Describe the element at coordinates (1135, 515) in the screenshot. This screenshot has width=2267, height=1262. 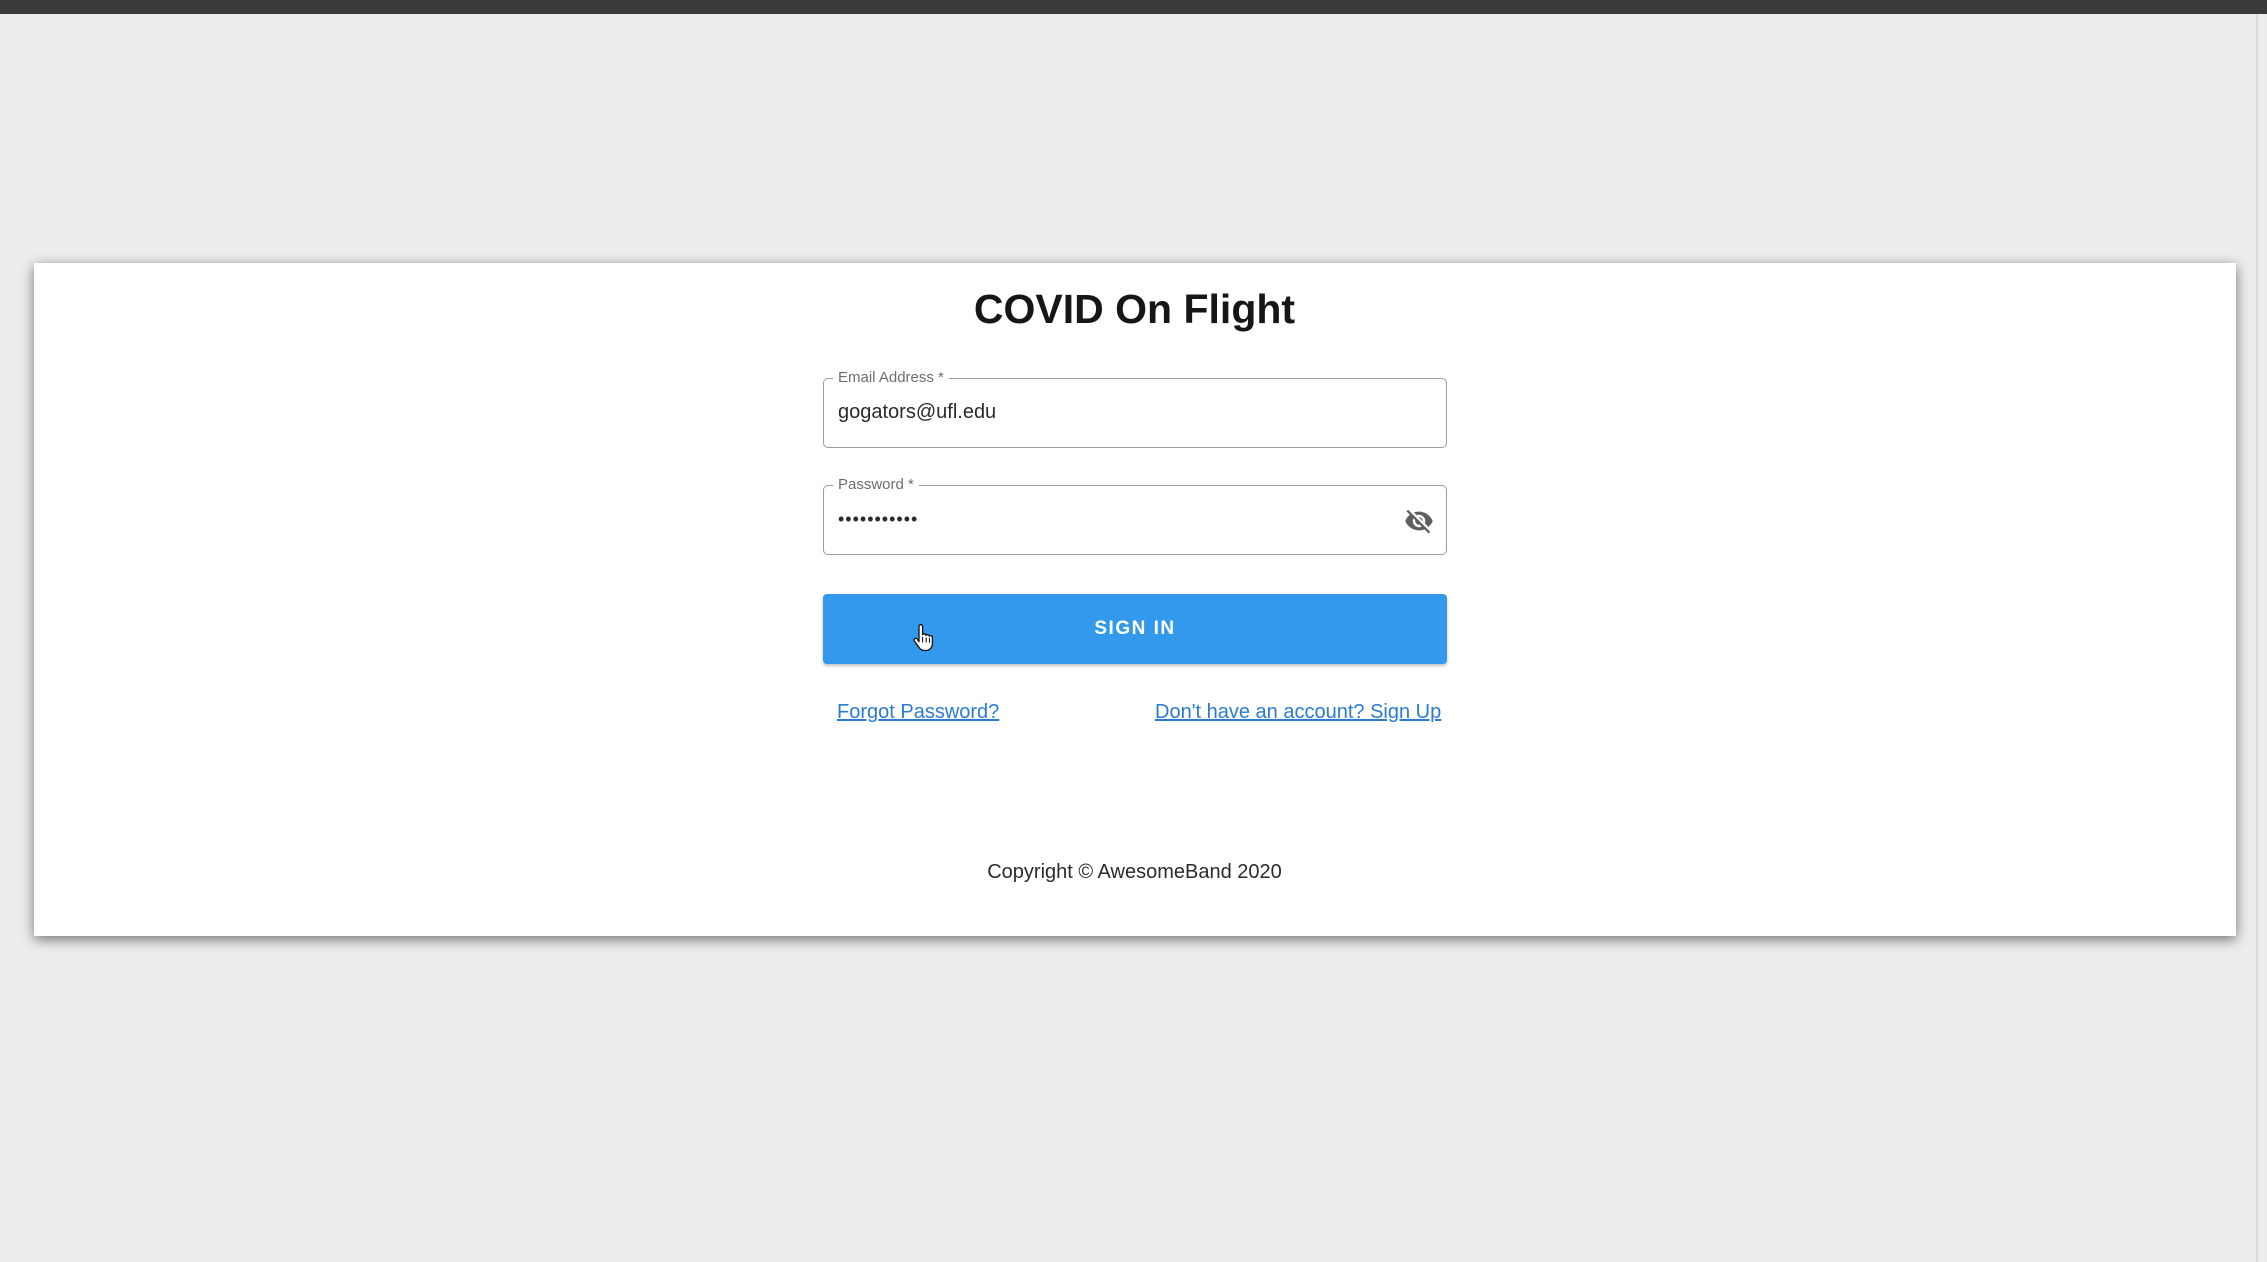
I see `password-field: Password * •••••••••••` at that location.